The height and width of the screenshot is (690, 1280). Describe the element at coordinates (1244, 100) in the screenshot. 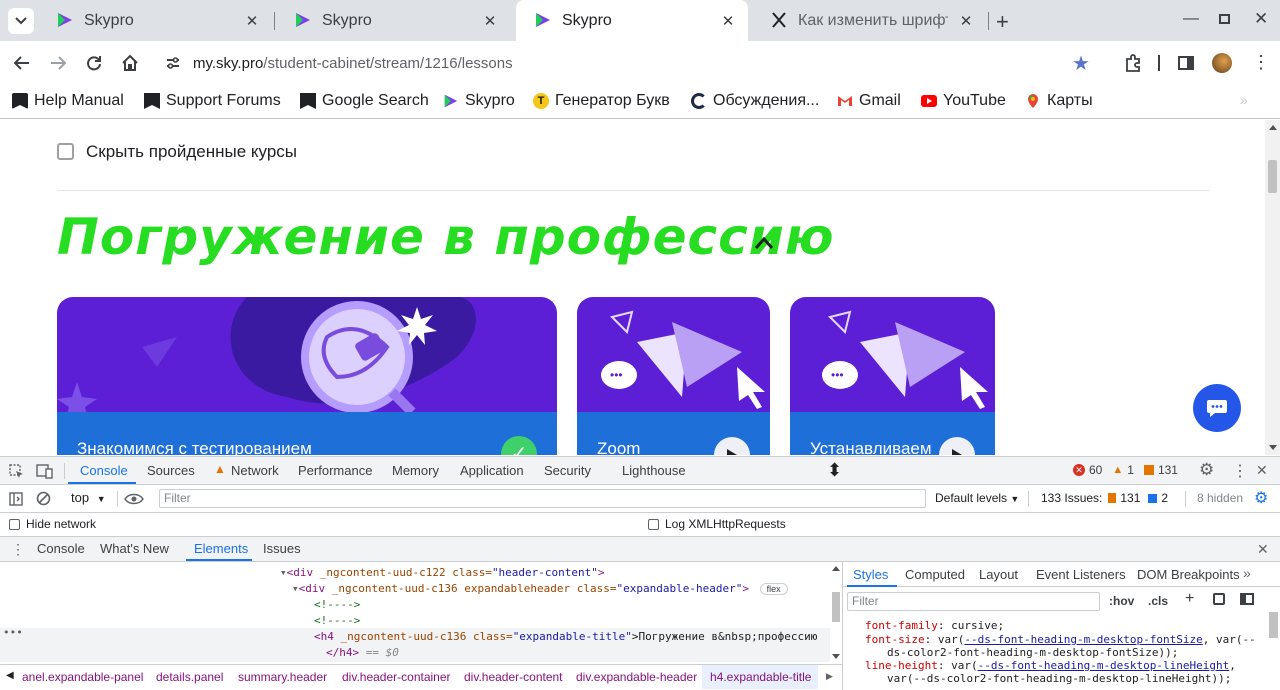

I see `more-bookmarks-icon: »` at that location.